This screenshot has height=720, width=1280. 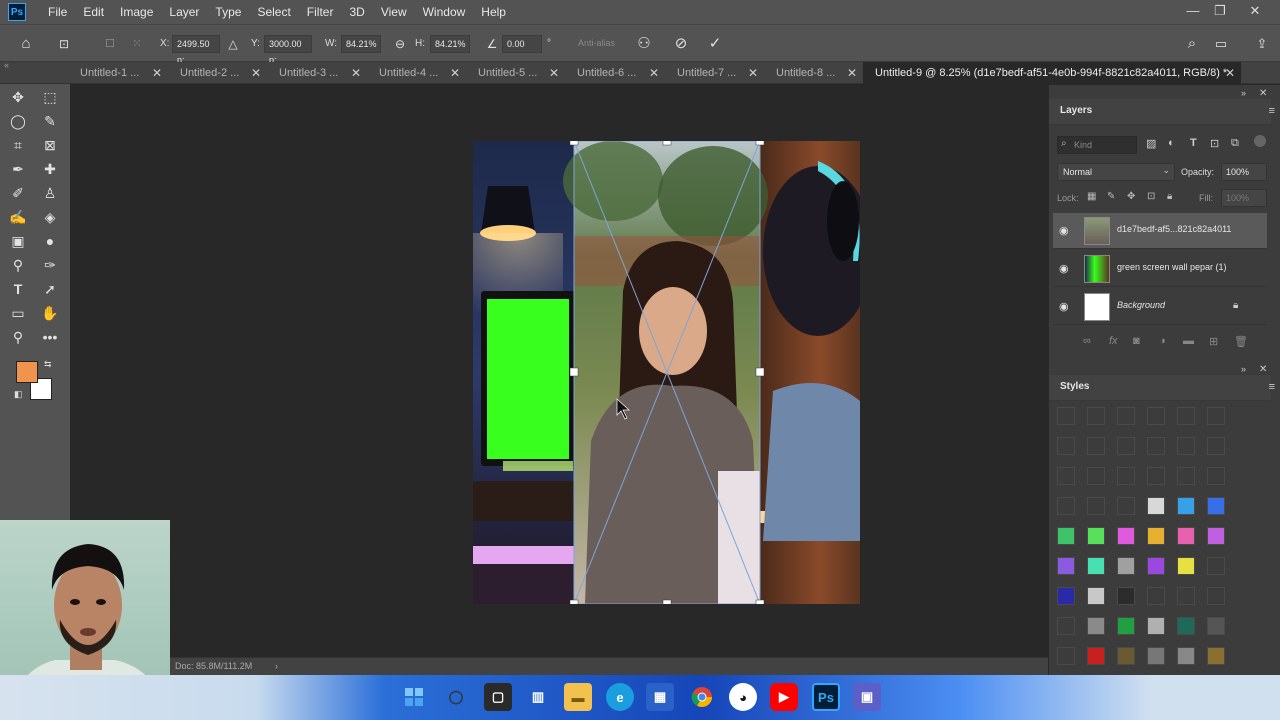 What do you see at coordinates (1111, 196) in the screenshot?
I see `lock-image-icon: ✎` at bounding box center [1111, 196].